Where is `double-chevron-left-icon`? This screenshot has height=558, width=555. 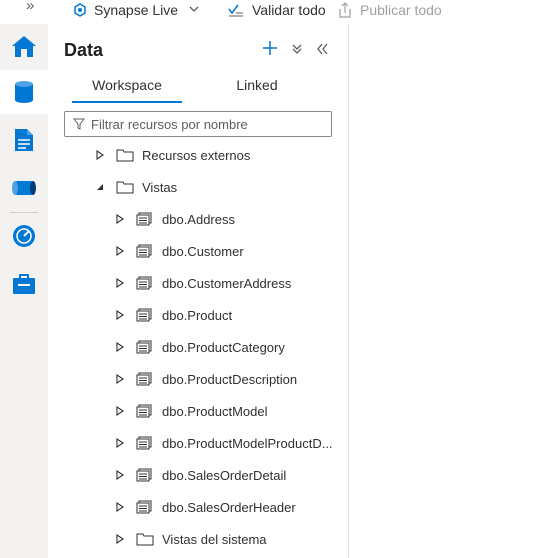
double-chevron-left-icon is located at coordinates (322, 49).